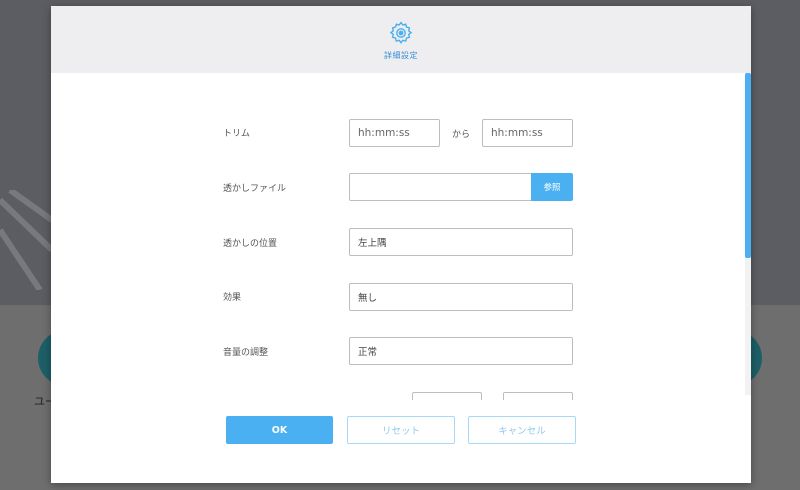 This screenshot has height=490, width=800. I want to click on background-decoration, so click(26, 240).